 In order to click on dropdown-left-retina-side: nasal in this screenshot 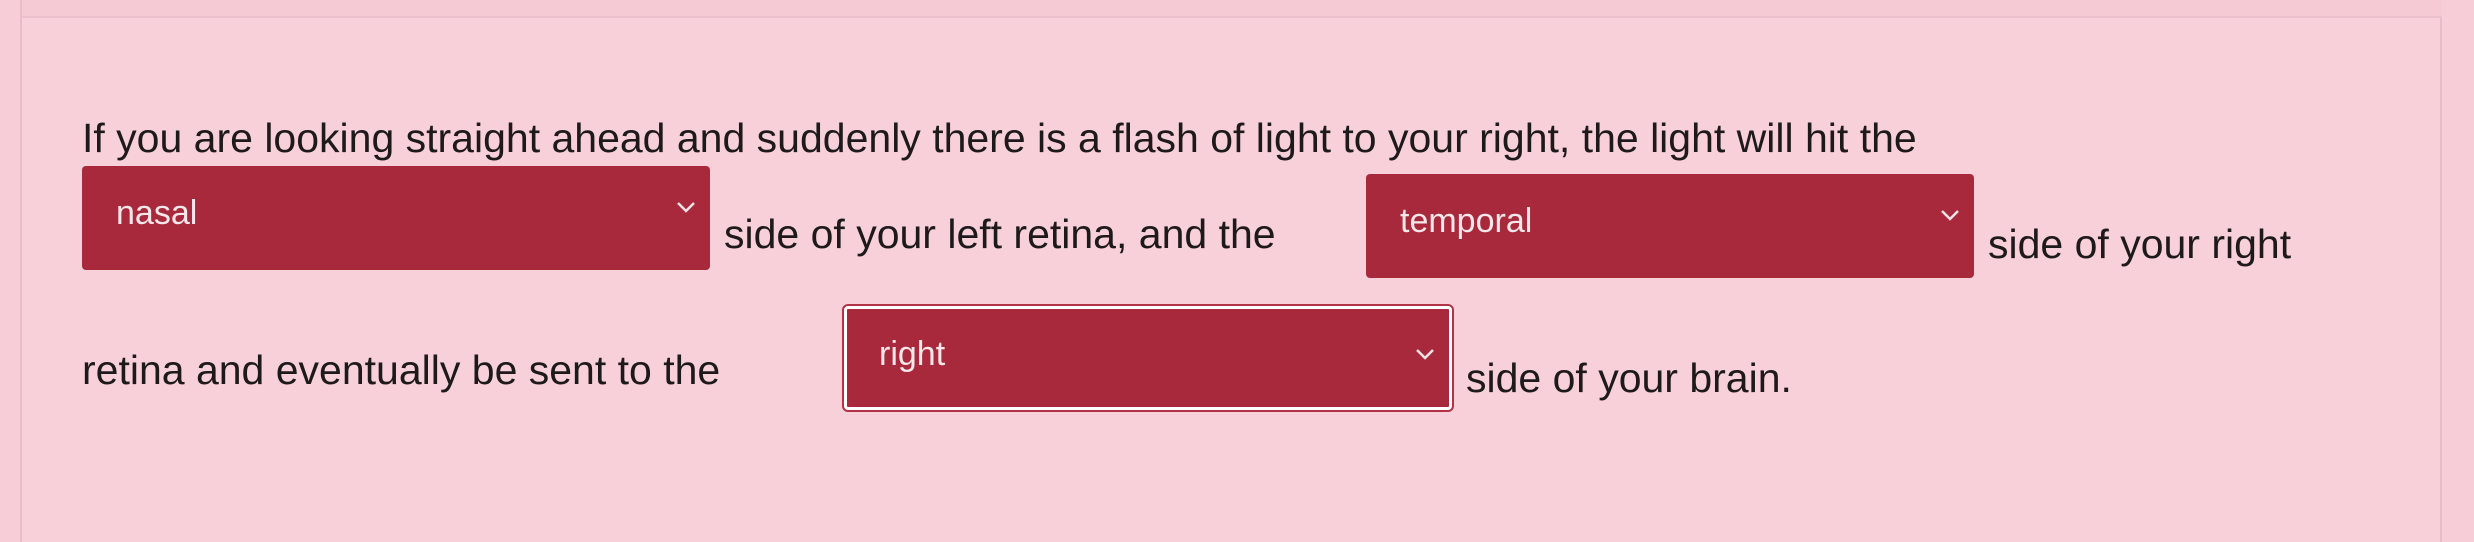, I will do `click(396, 218)`.